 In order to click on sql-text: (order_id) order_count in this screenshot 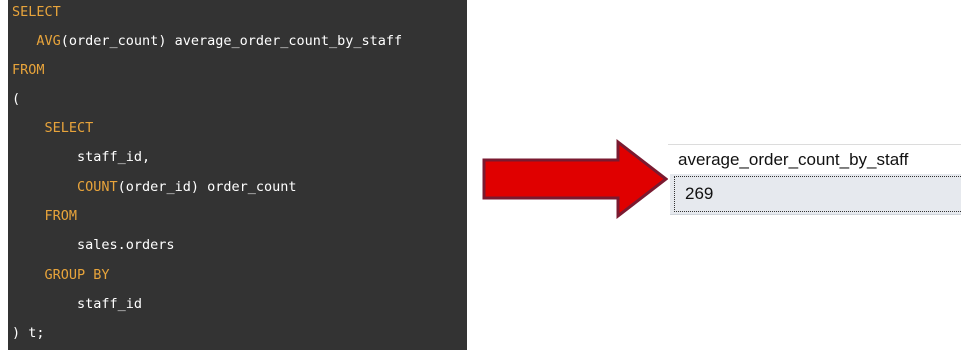, I will do `click(207, 187)`.